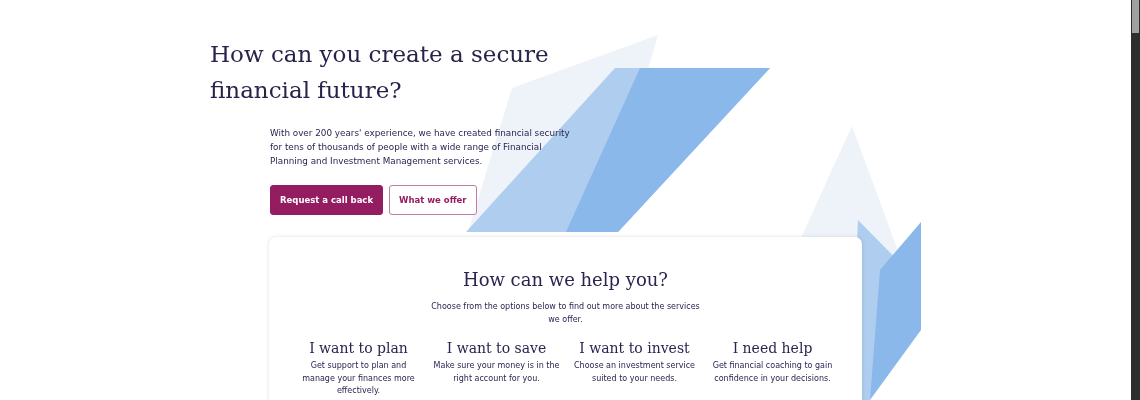  What do you see at coordinates (358, 348) in the screenshot?
I see `option-heading: I want to plan` at bounding box center [358, 348].